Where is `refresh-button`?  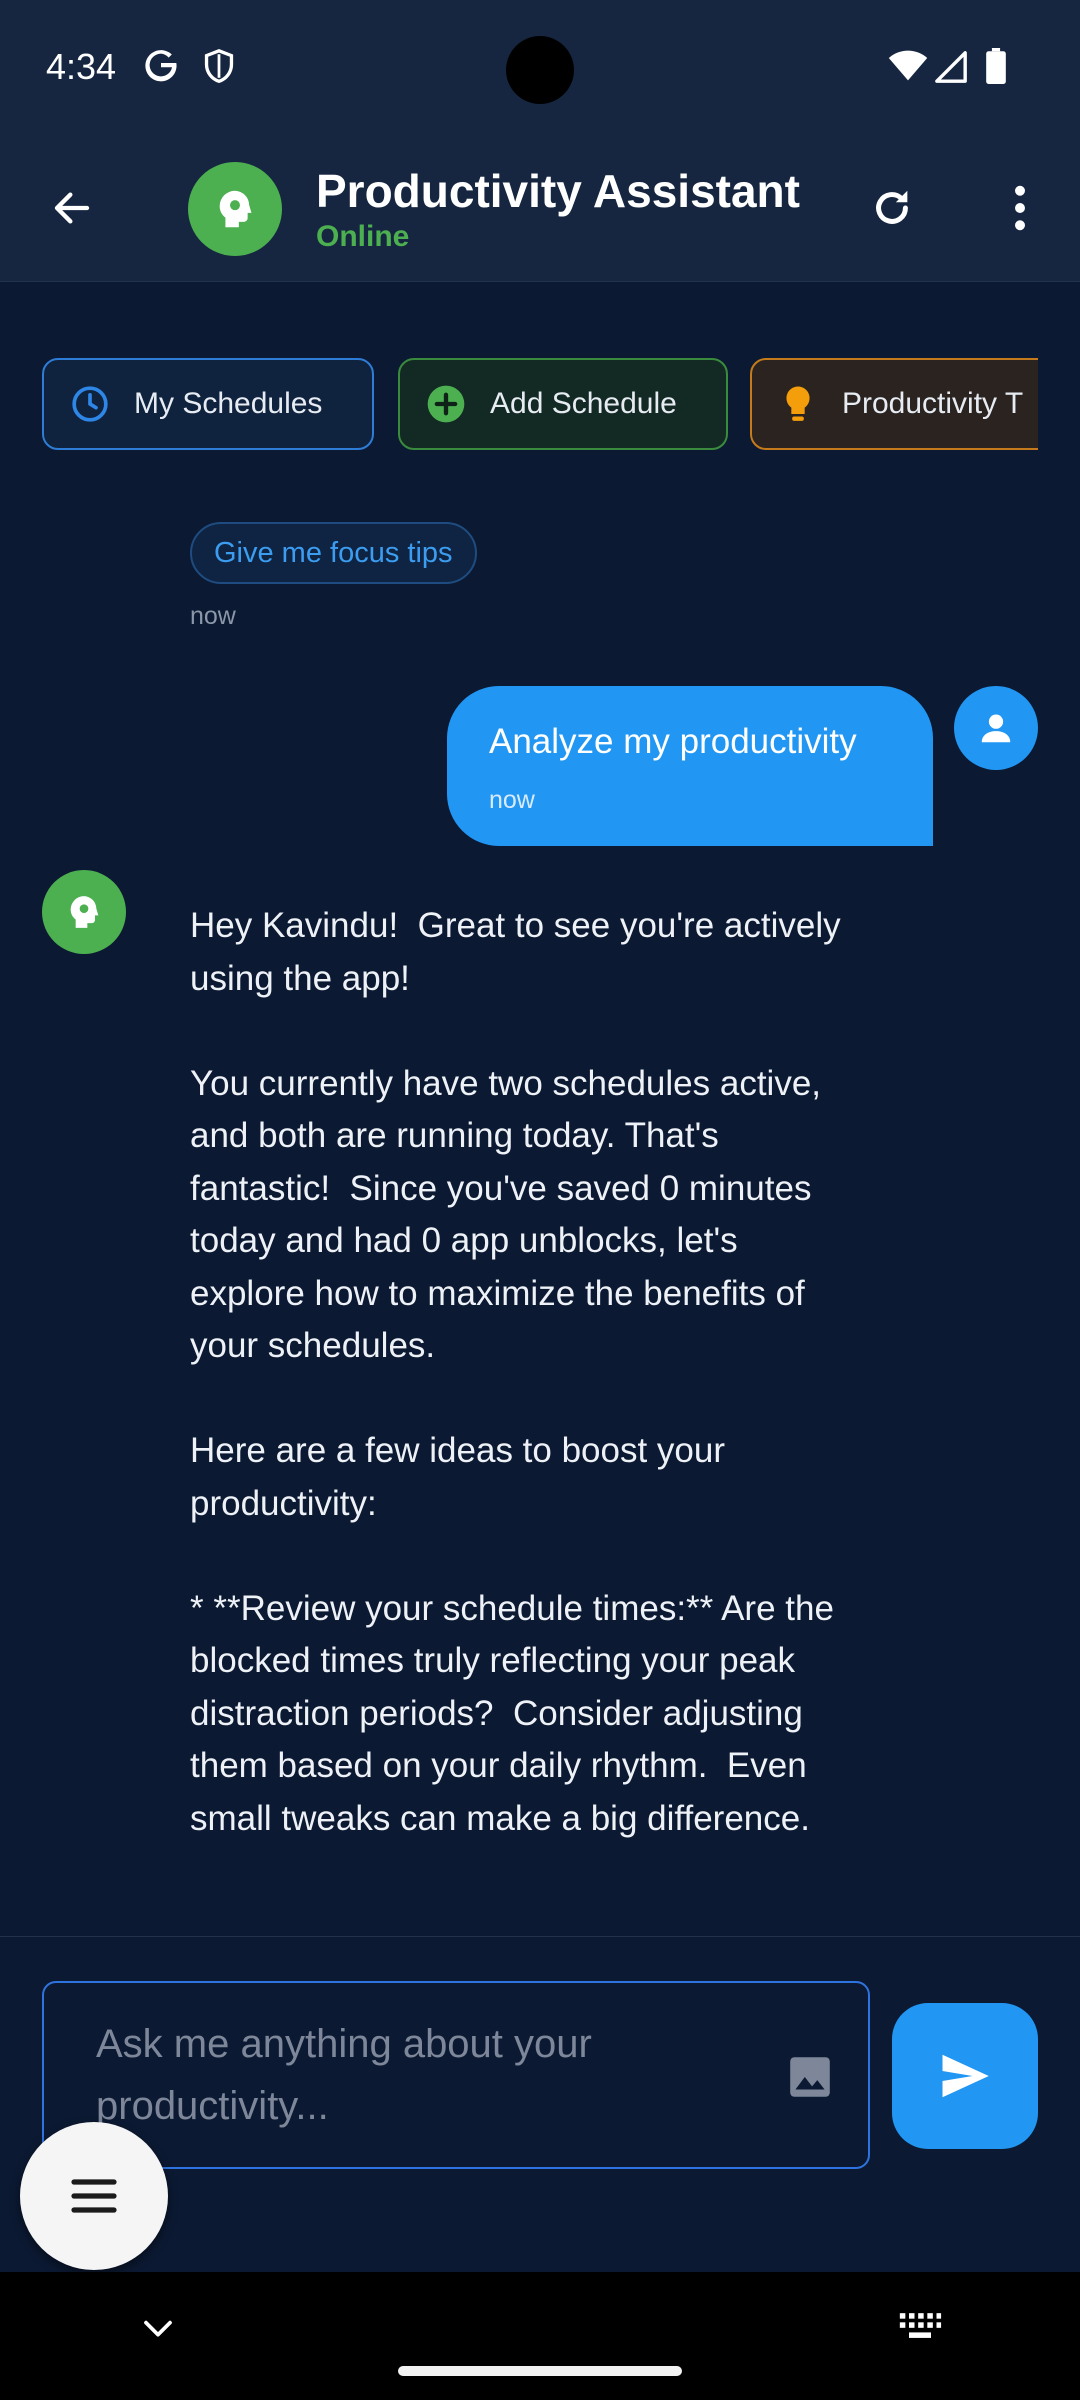
refresh-button is located at coordinates (892, 208).